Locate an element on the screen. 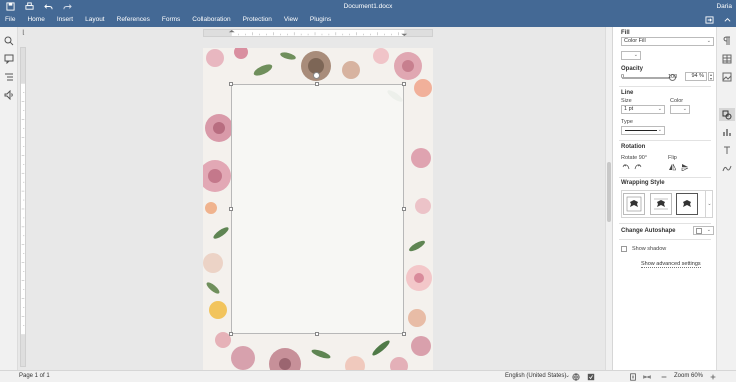  fill-color-picker: ⌄ is located at coordinates (631, 55).